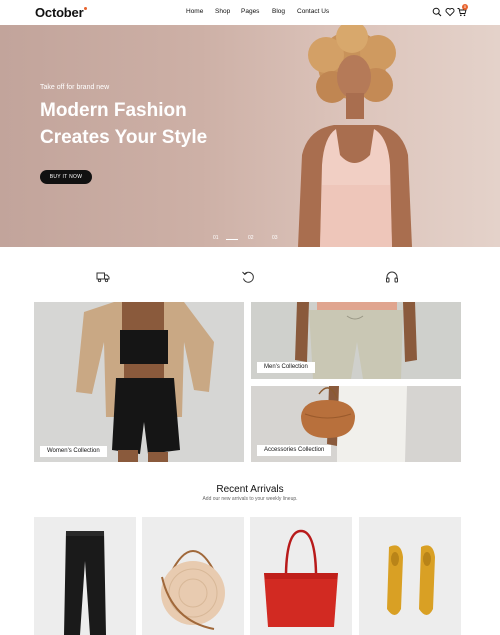  Describe the element at coordinates (275, 238) in the screenshot. I see `slide-indicator-3: 03` at that location.